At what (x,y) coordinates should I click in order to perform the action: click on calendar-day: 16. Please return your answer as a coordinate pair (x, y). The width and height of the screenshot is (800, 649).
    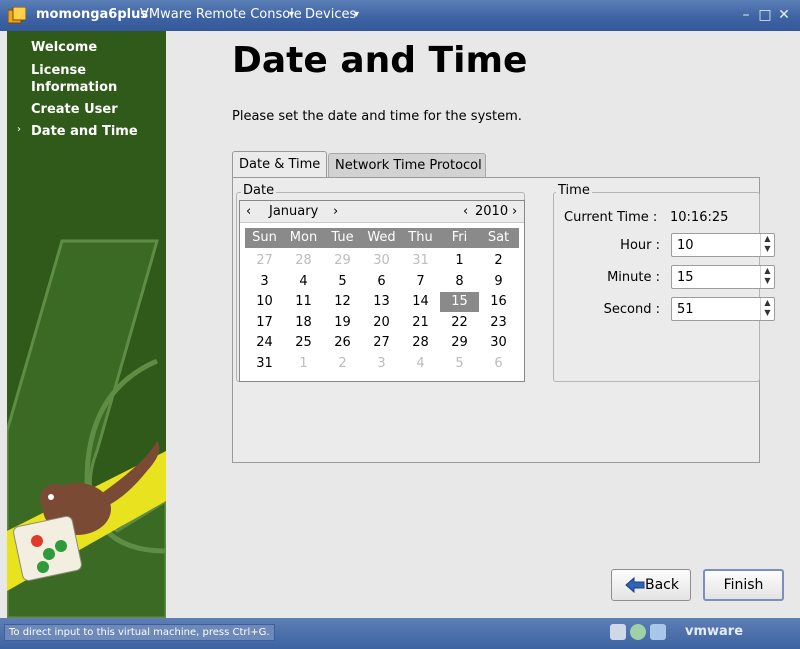
    Looking at the image, I should click on (498, 302).